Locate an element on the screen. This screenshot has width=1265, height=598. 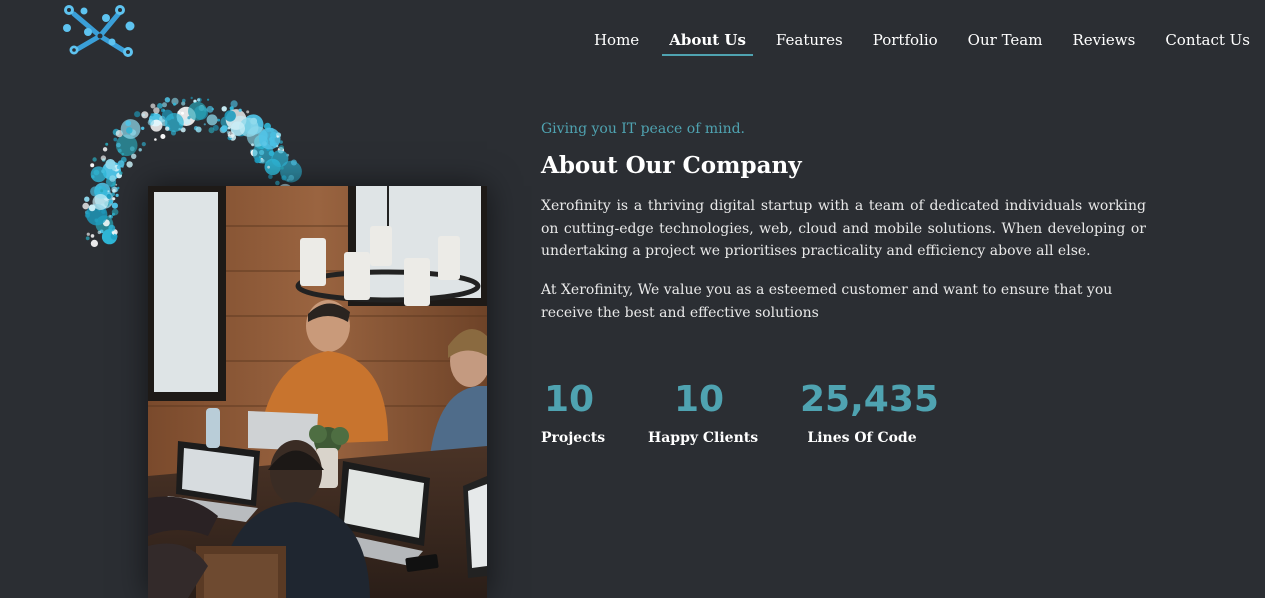
nav-features: Features is located at coordinates (809, 40).